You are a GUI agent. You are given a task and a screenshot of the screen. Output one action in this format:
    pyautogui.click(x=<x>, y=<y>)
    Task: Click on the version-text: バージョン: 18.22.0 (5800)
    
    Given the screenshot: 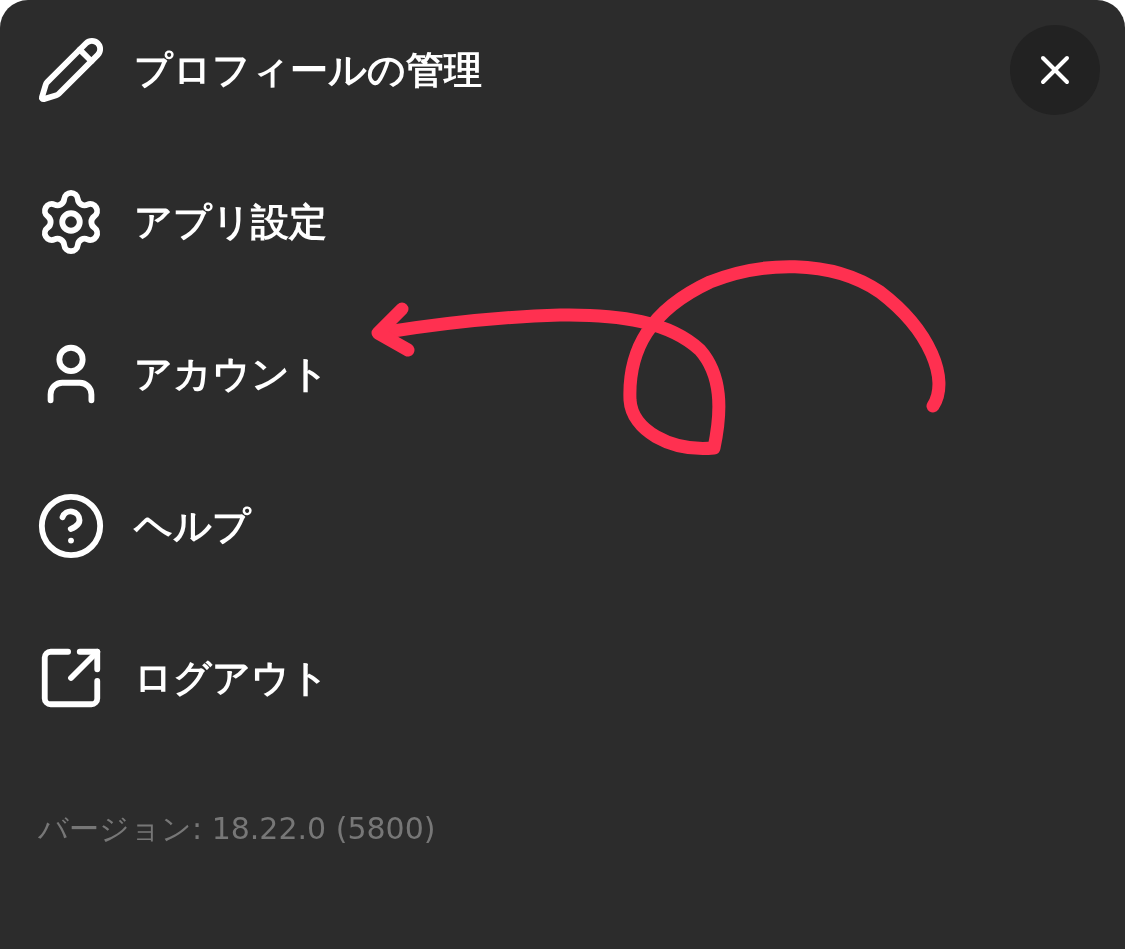 What is the action you would take?
    pyautogui.click(x=237, y=829)
    